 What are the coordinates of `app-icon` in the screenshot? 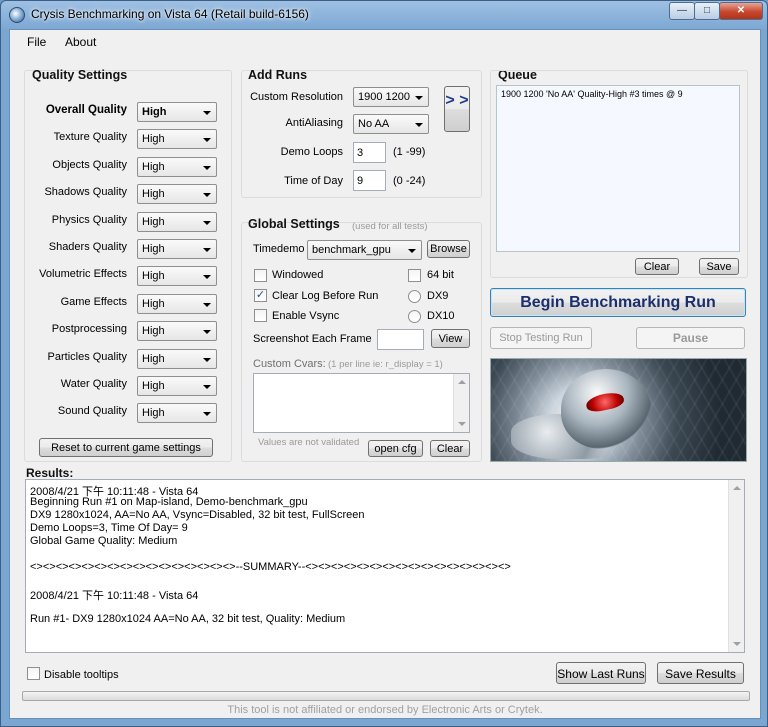 It's located at (17, 15).